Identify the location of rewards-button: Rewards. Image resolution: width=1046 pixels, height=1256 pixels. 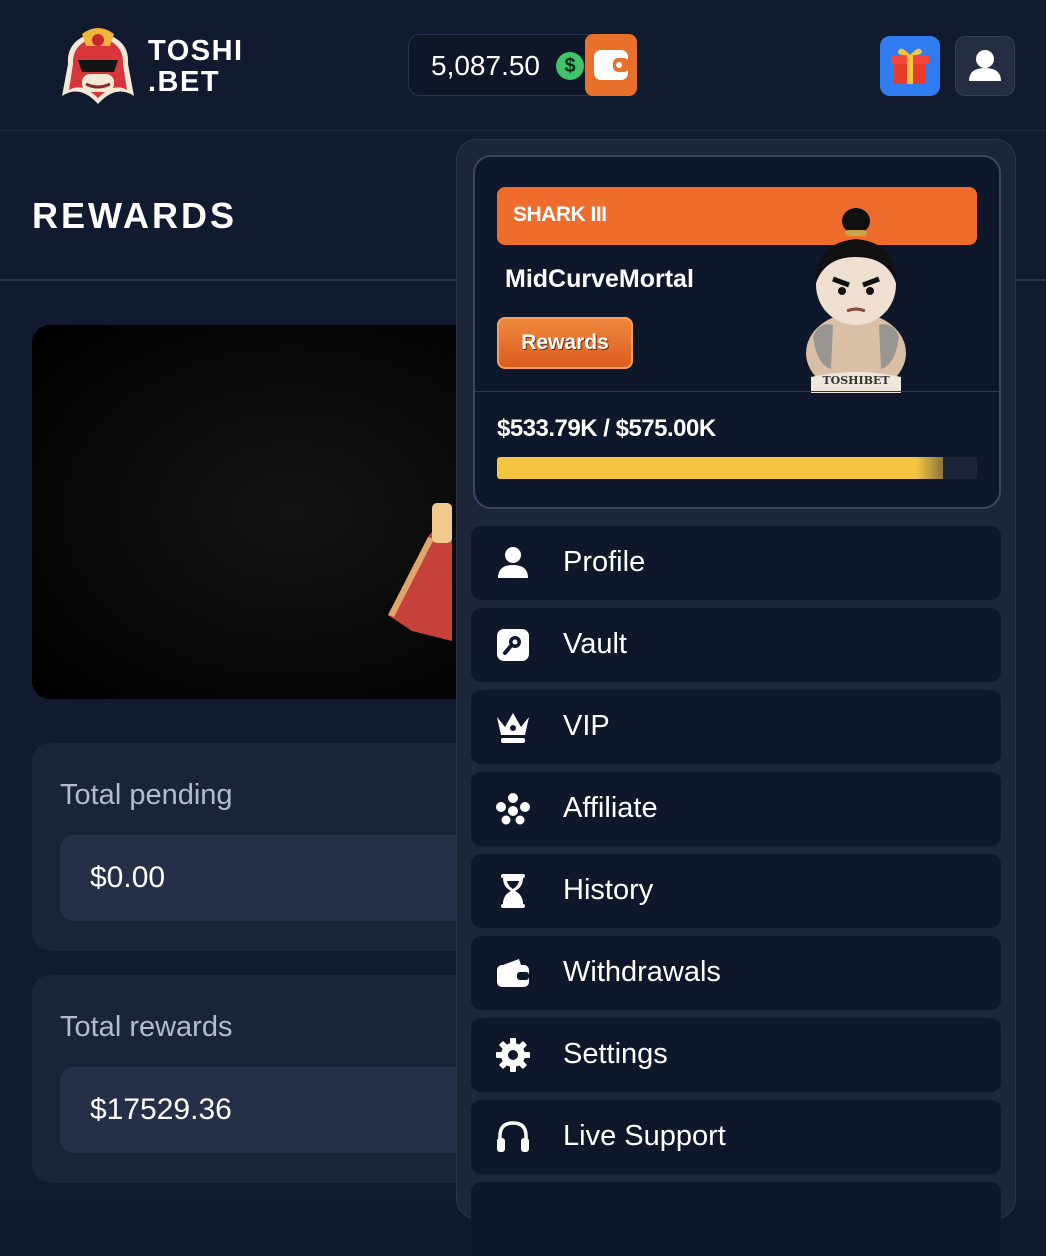
(565, 343).